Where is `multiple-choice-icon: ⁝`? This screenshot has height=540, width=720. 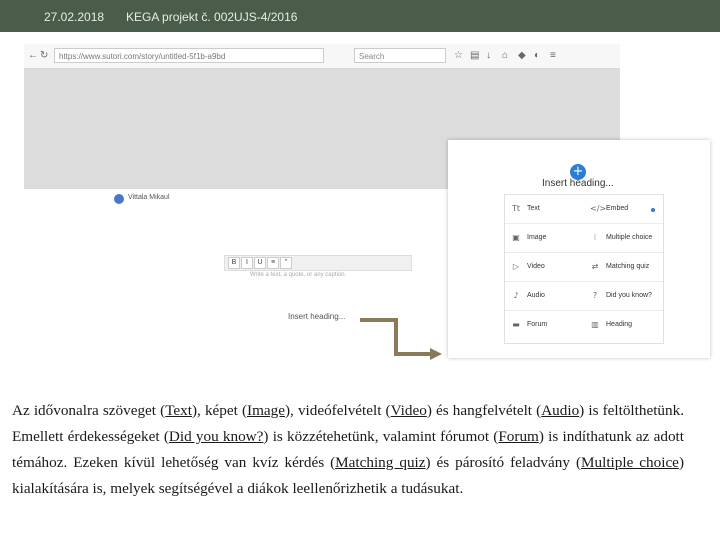
multiple-choice-icon: ⁝ is located at coordinates (595, 237).